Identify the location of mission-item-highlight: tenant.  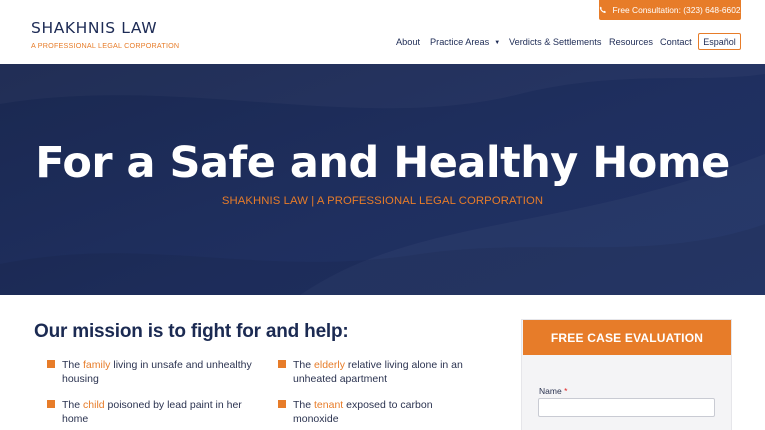
(329, 405).